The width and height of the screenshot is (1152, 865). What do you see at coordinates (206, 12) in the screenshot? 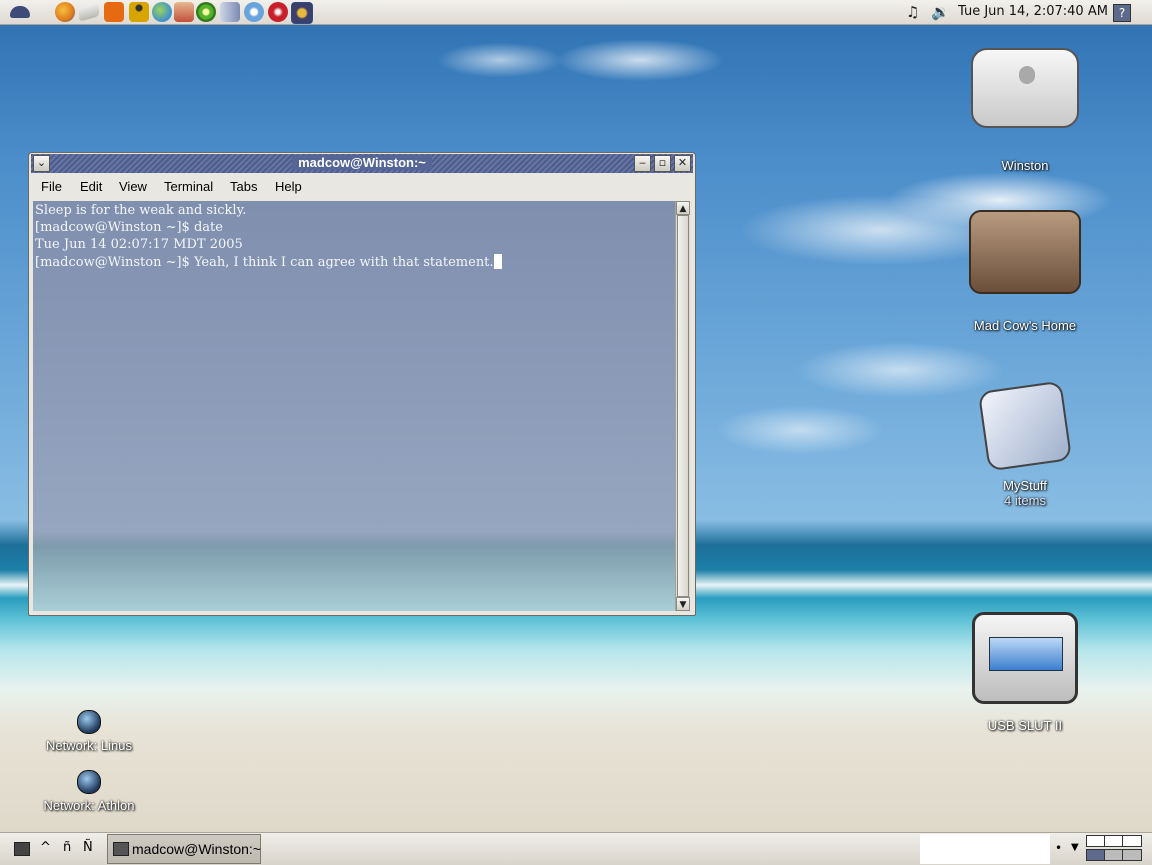
I see `green-circle-icon` at bounding box center [206, 12].